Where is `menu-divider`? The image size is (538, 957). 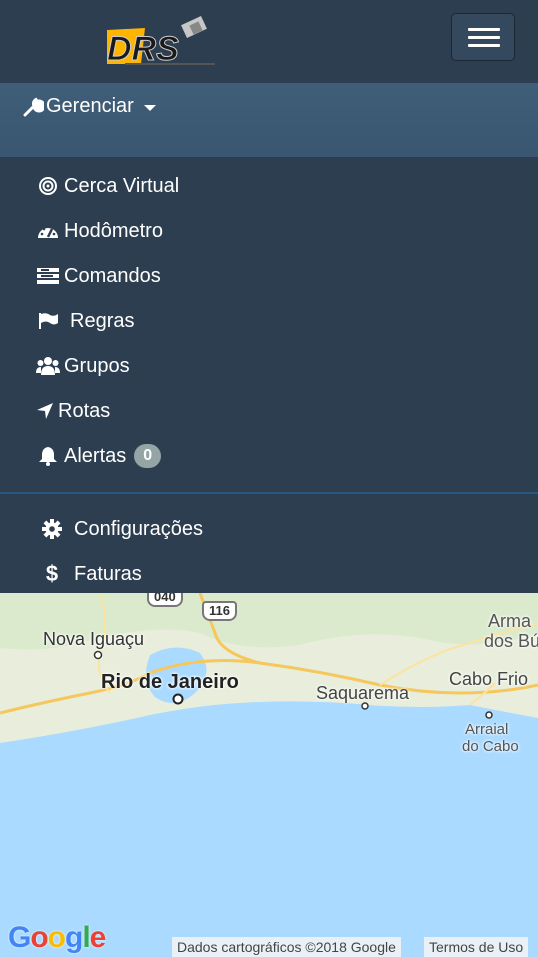 menu-divider is located at coordinates (269, 493).